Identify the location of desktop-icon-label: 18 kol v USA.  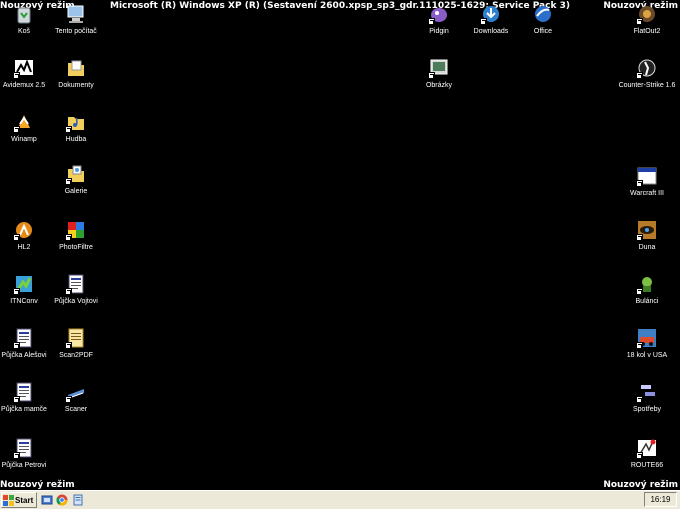
(647, 355).